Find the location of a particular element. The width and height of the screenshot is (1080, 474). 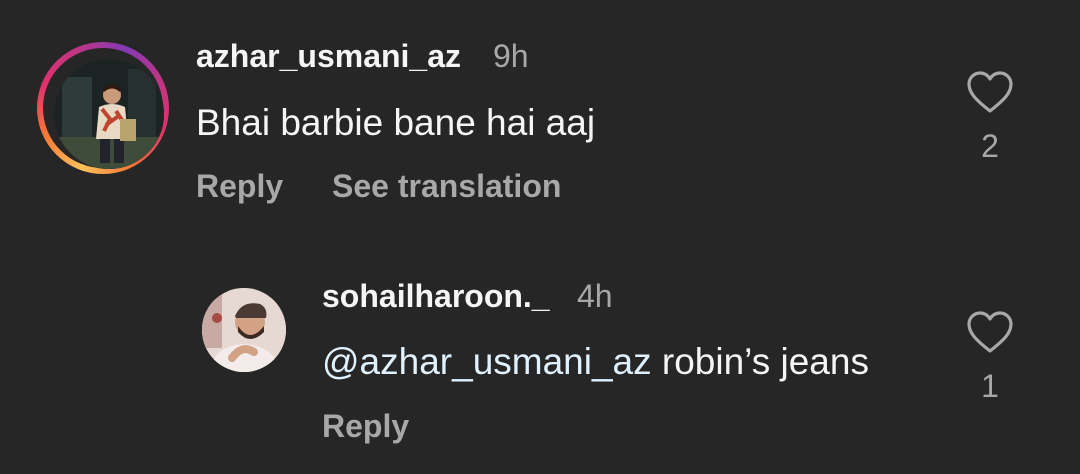

like-control: 1 is located at coordinates (990, 357).